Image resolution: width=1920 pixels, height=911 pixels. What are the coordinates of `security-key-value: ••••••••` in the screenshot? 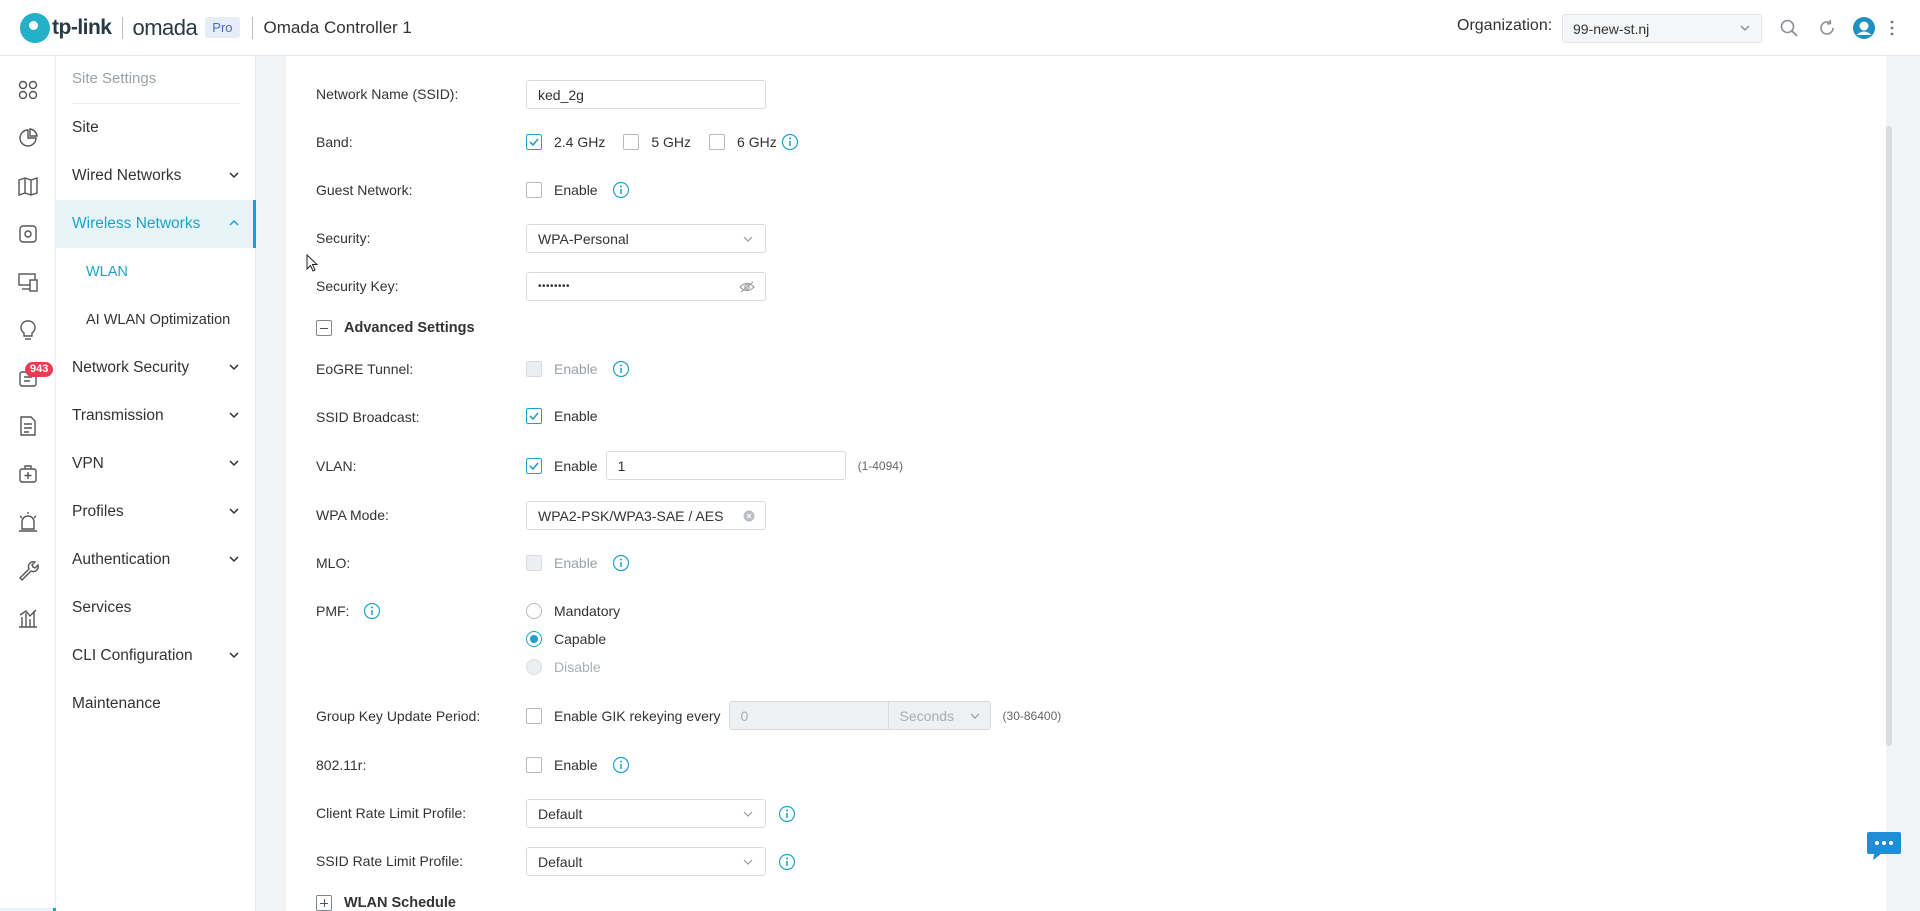 It's located at (554, 286).